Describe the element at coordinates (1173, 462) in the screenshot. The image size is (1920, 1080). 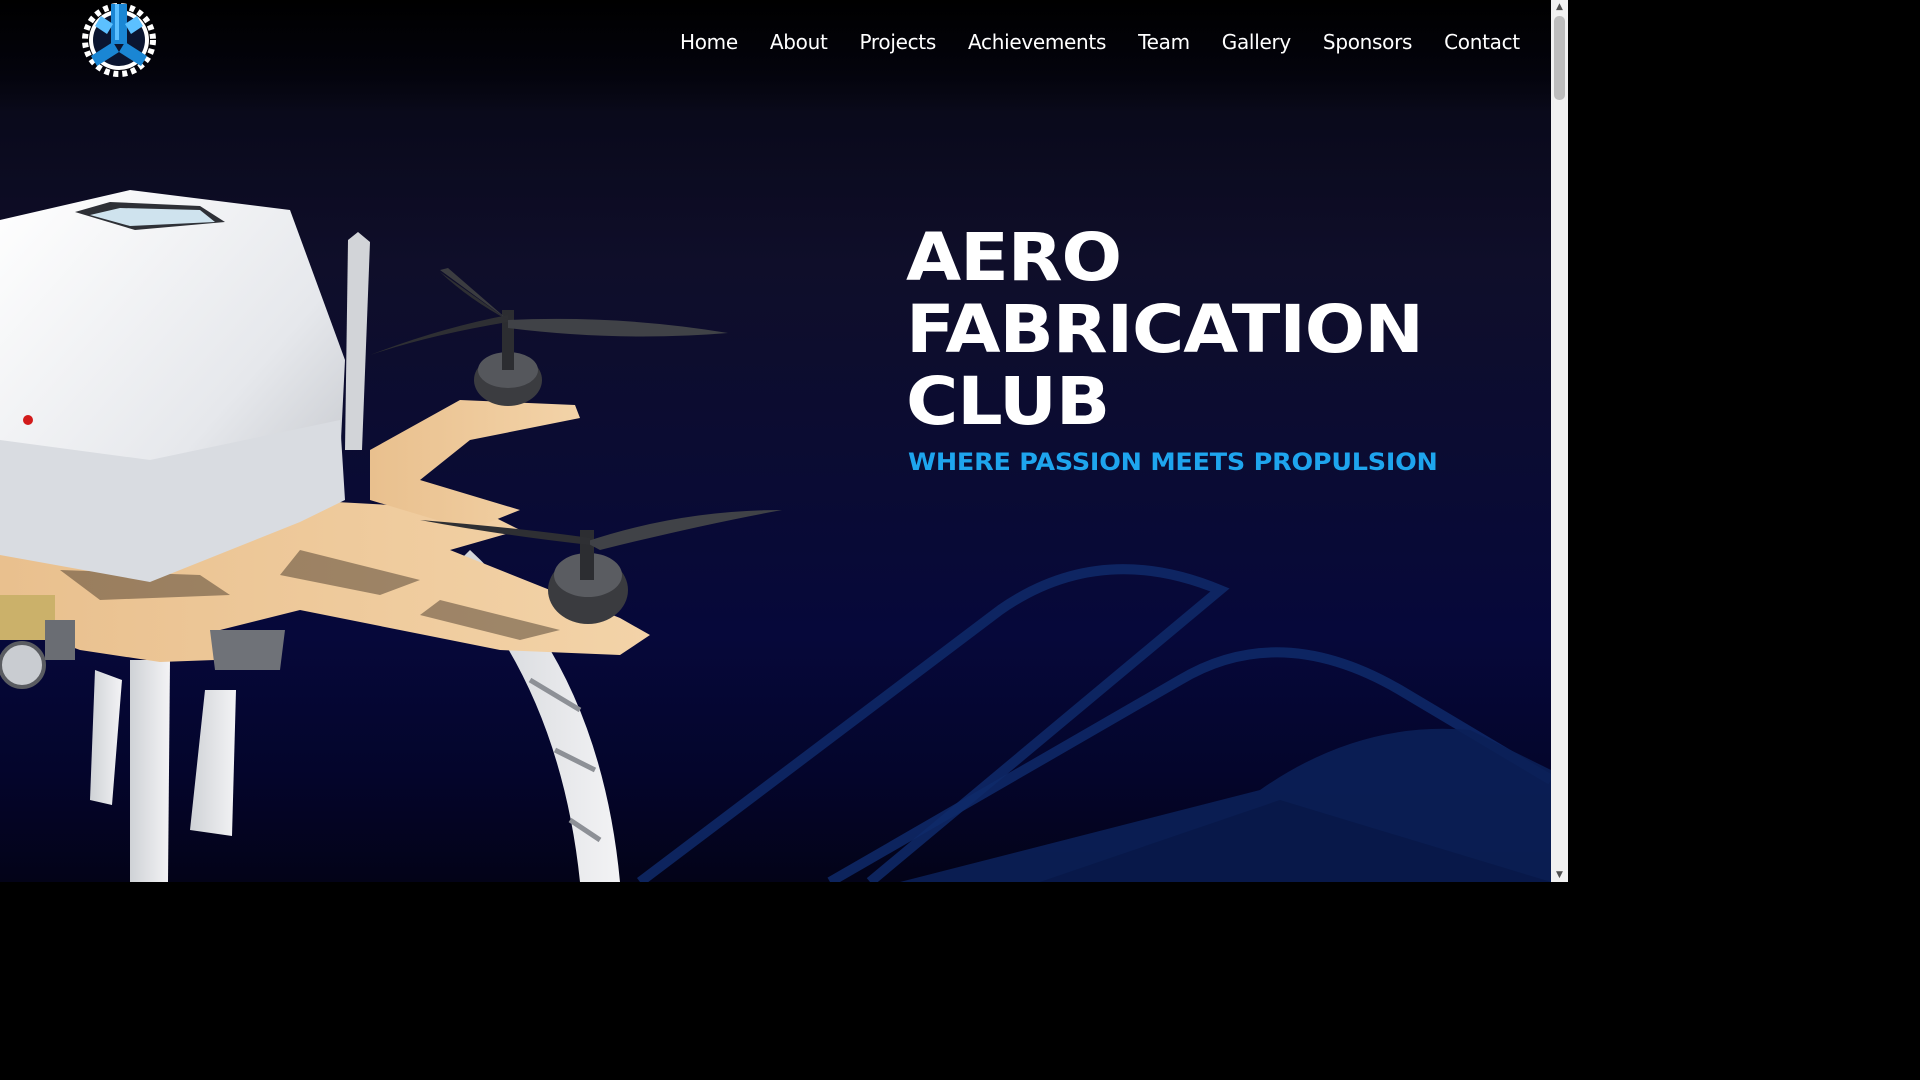
I see `hero-tagline: WHERE PASSION MEETS PROPULSION` at that location.